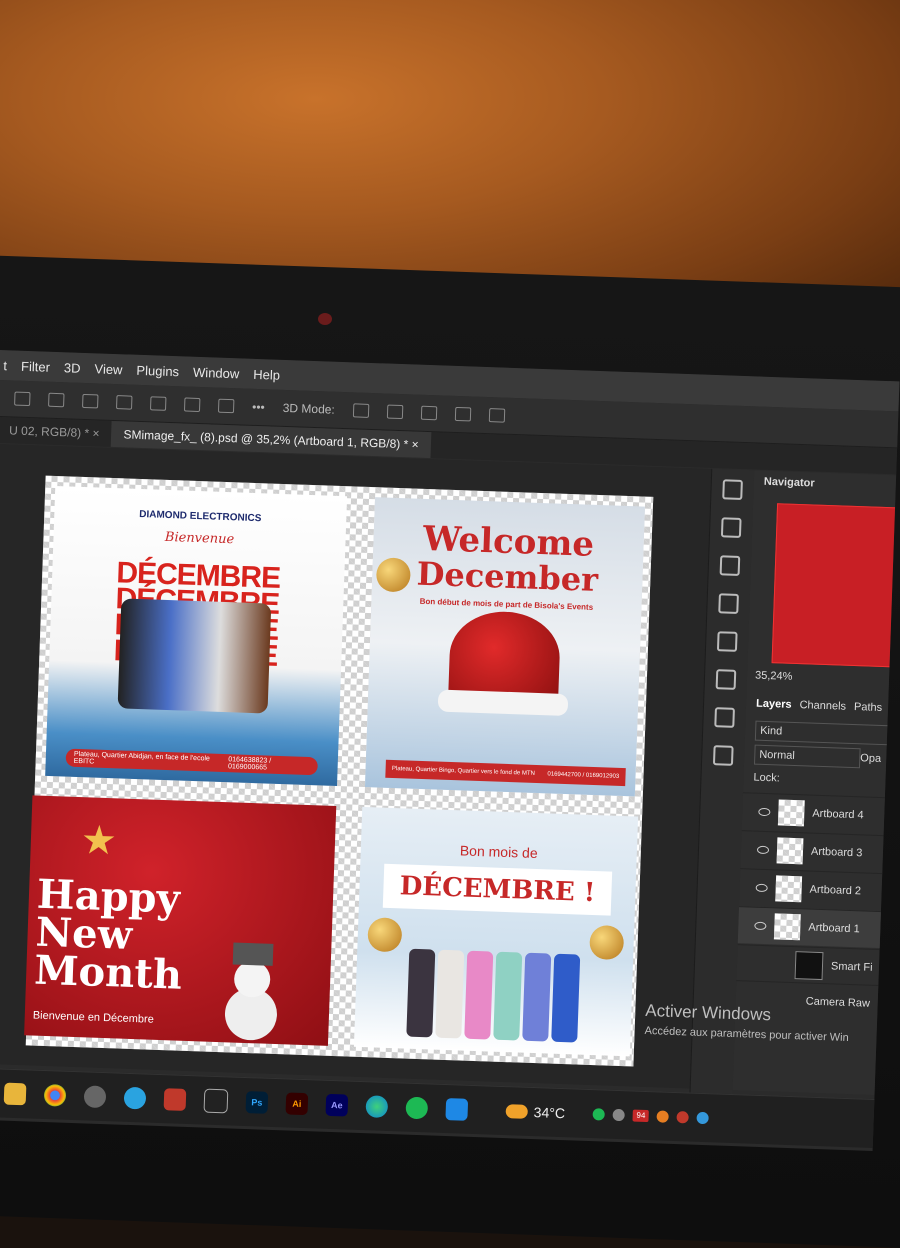 This screenshot has height=1248, width=900. I want to click on layer-row: Artboard 3, so click(820, 851).